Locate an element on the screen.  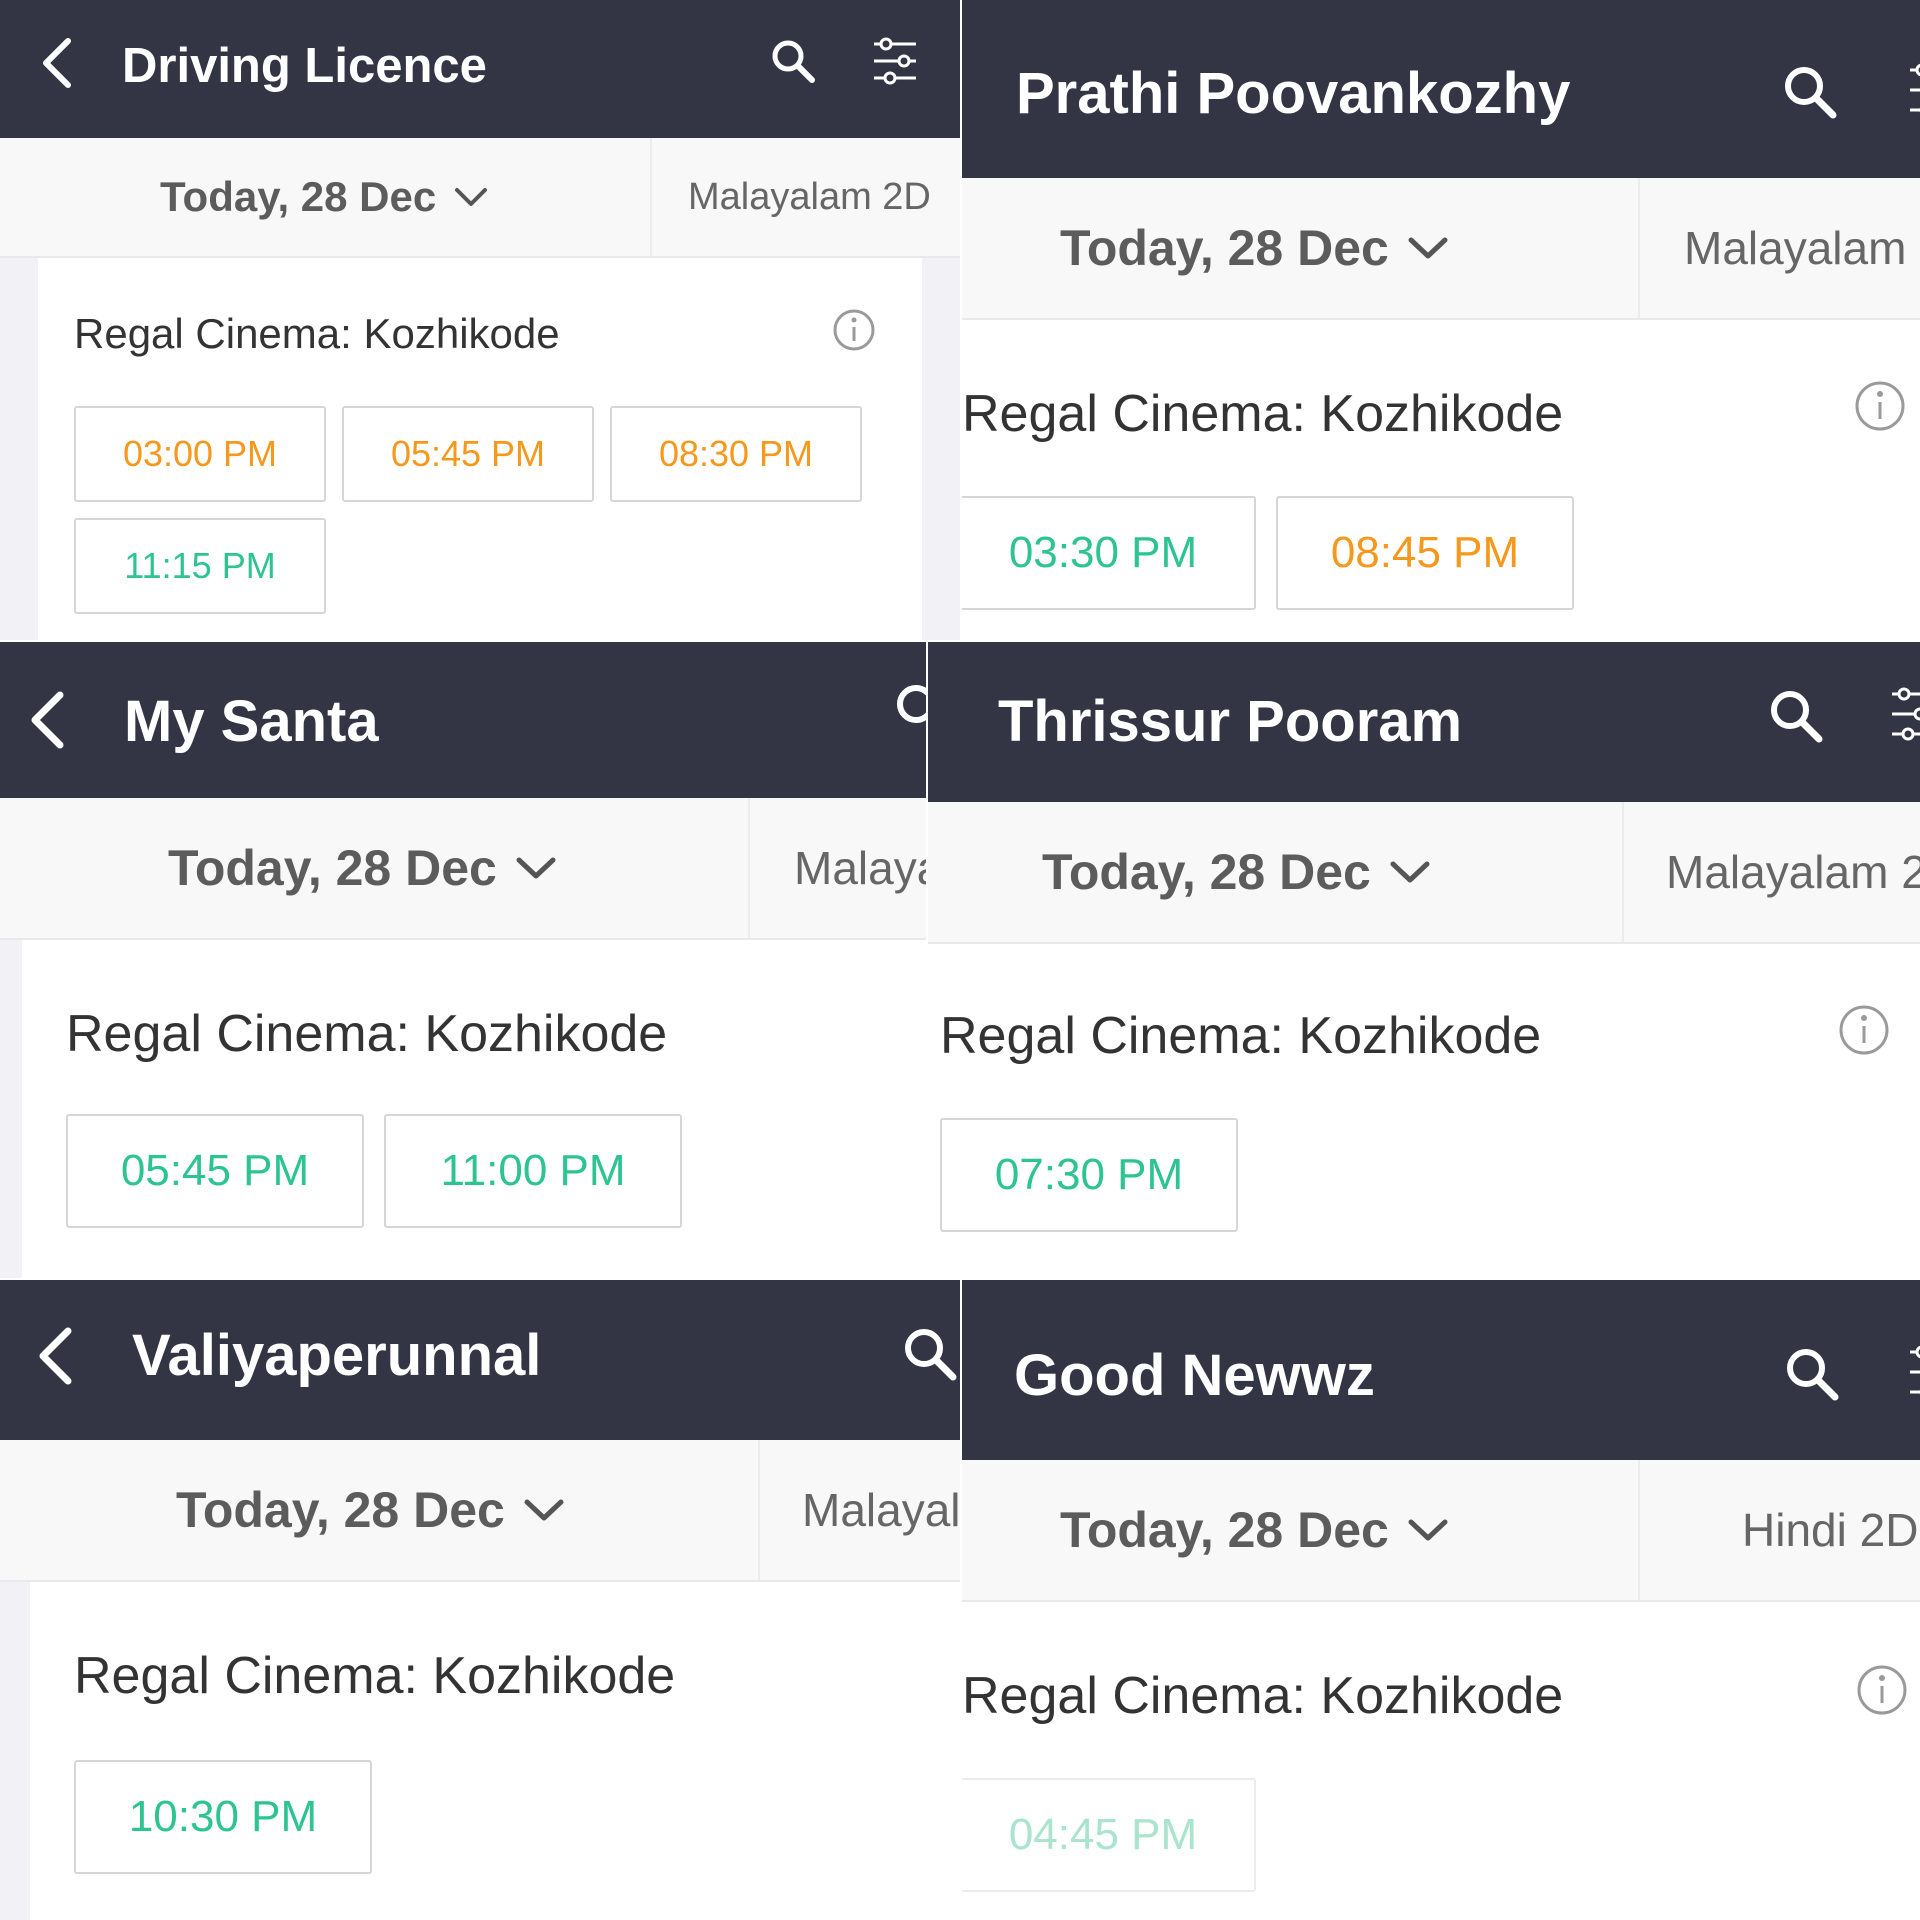
app-header: Valiyaperunnal is located at coordinates (480, 1360).